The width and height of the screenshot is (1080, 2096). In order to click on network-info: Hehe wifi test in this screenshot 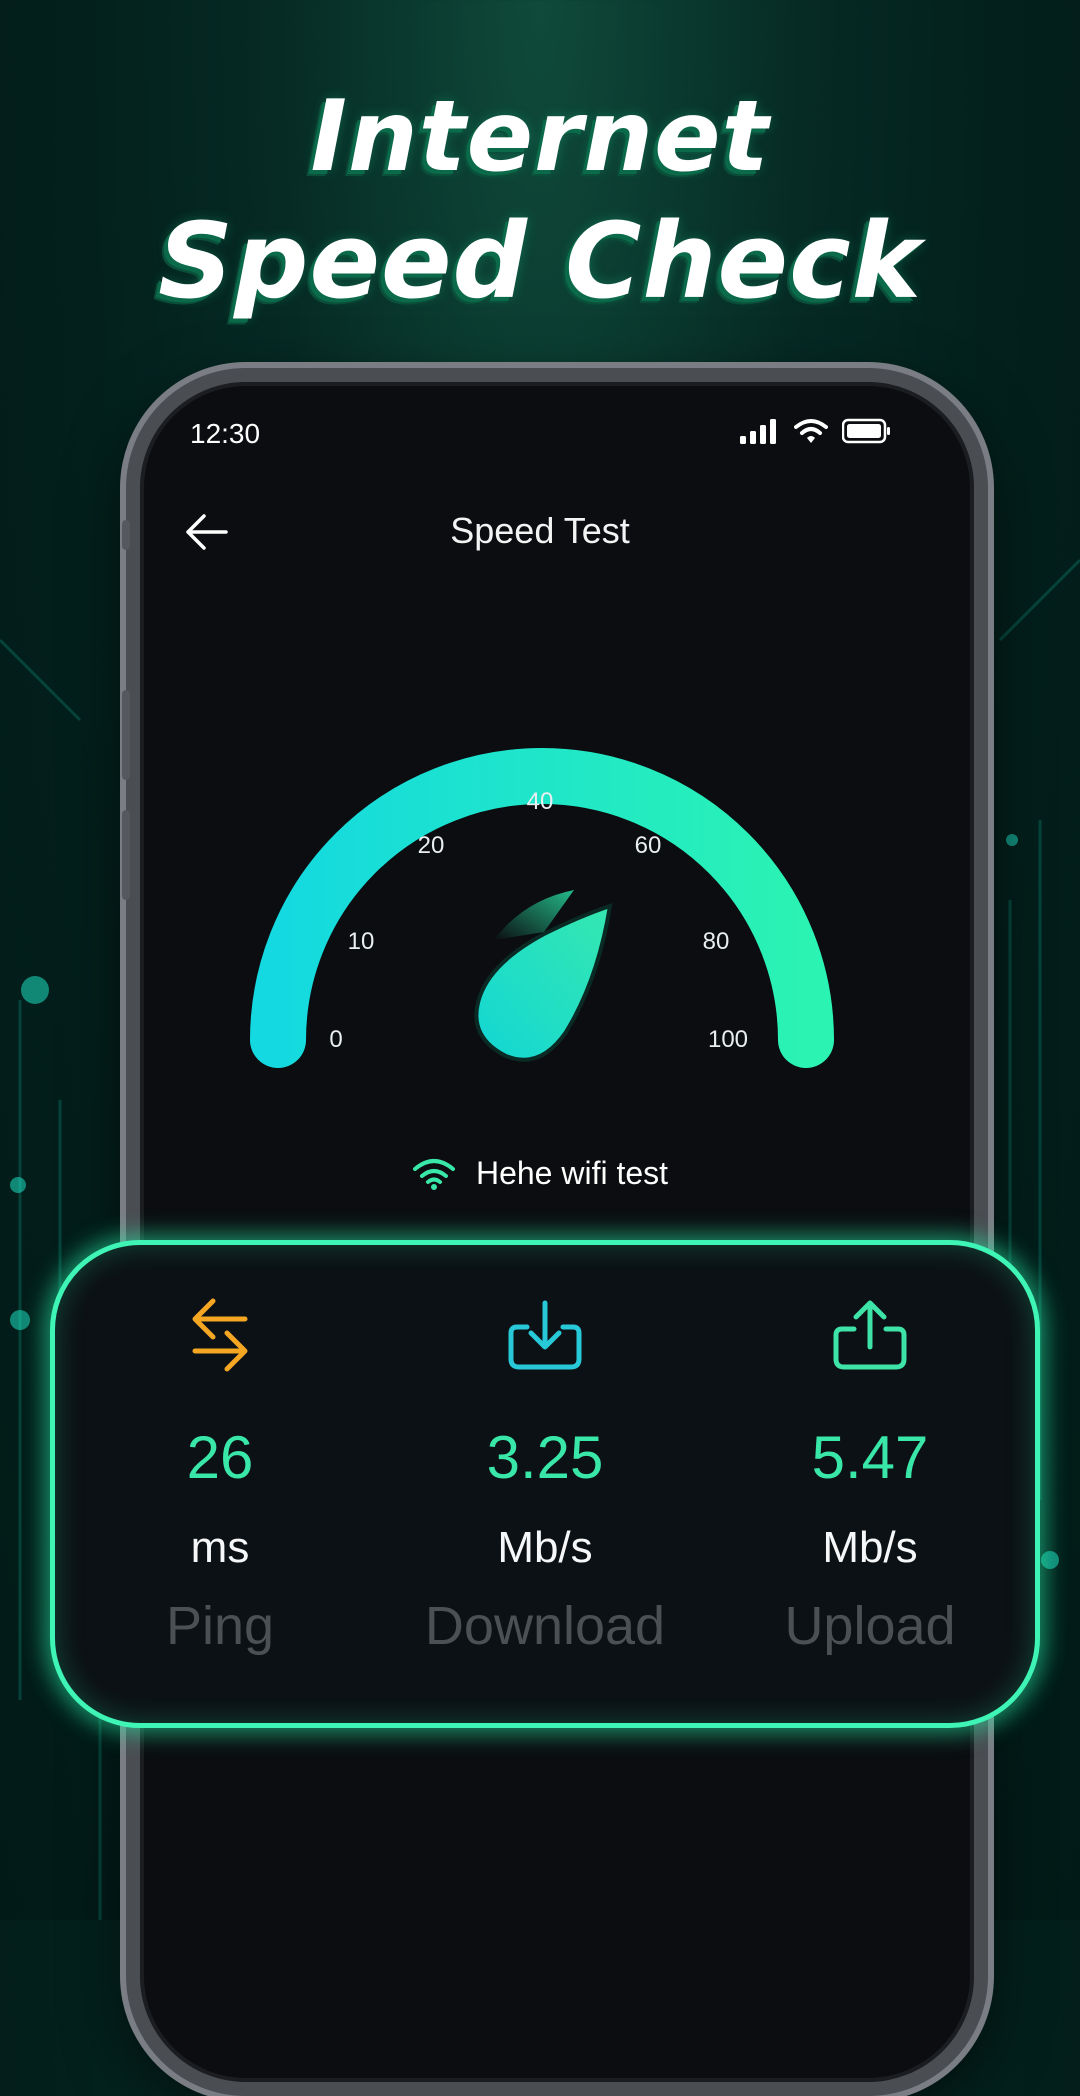, I will do `click(540, 1173)`.